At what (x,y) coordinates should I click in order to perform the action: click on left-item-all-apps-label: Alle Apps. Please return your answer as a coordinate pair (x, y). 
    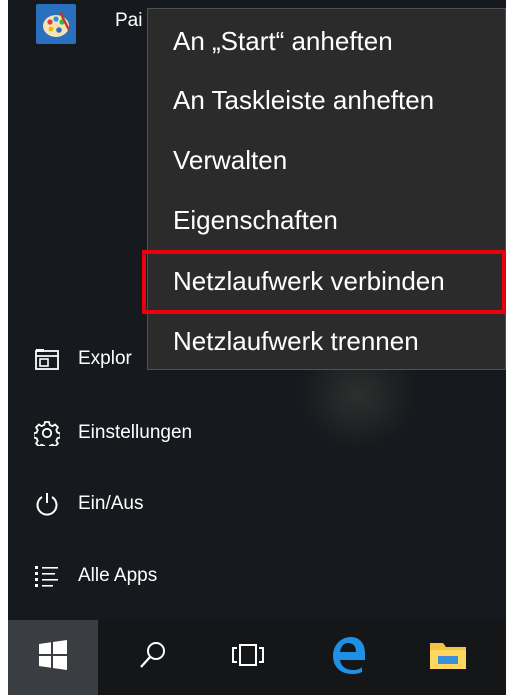
    Looking at the image, I should click on (118, 575).